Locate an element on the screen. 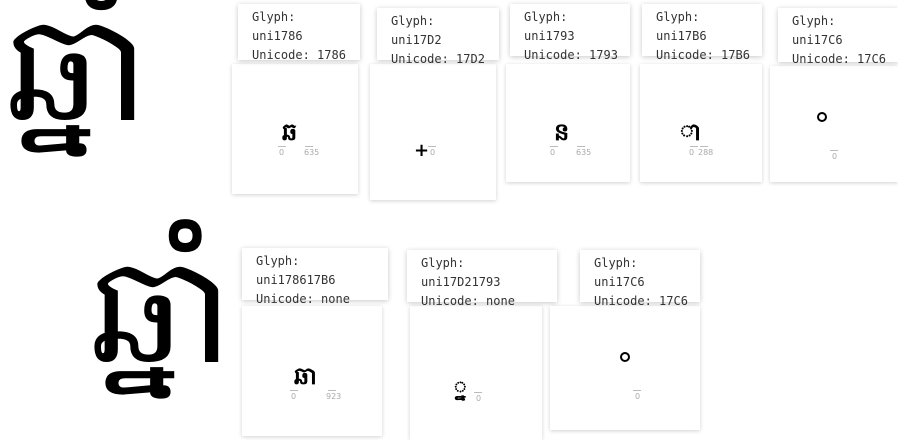 This screenshot has height=440, width=898. glyph-info-box: Glyph: uni178617B6 Unicode: none is located at coordinates (315, 277).